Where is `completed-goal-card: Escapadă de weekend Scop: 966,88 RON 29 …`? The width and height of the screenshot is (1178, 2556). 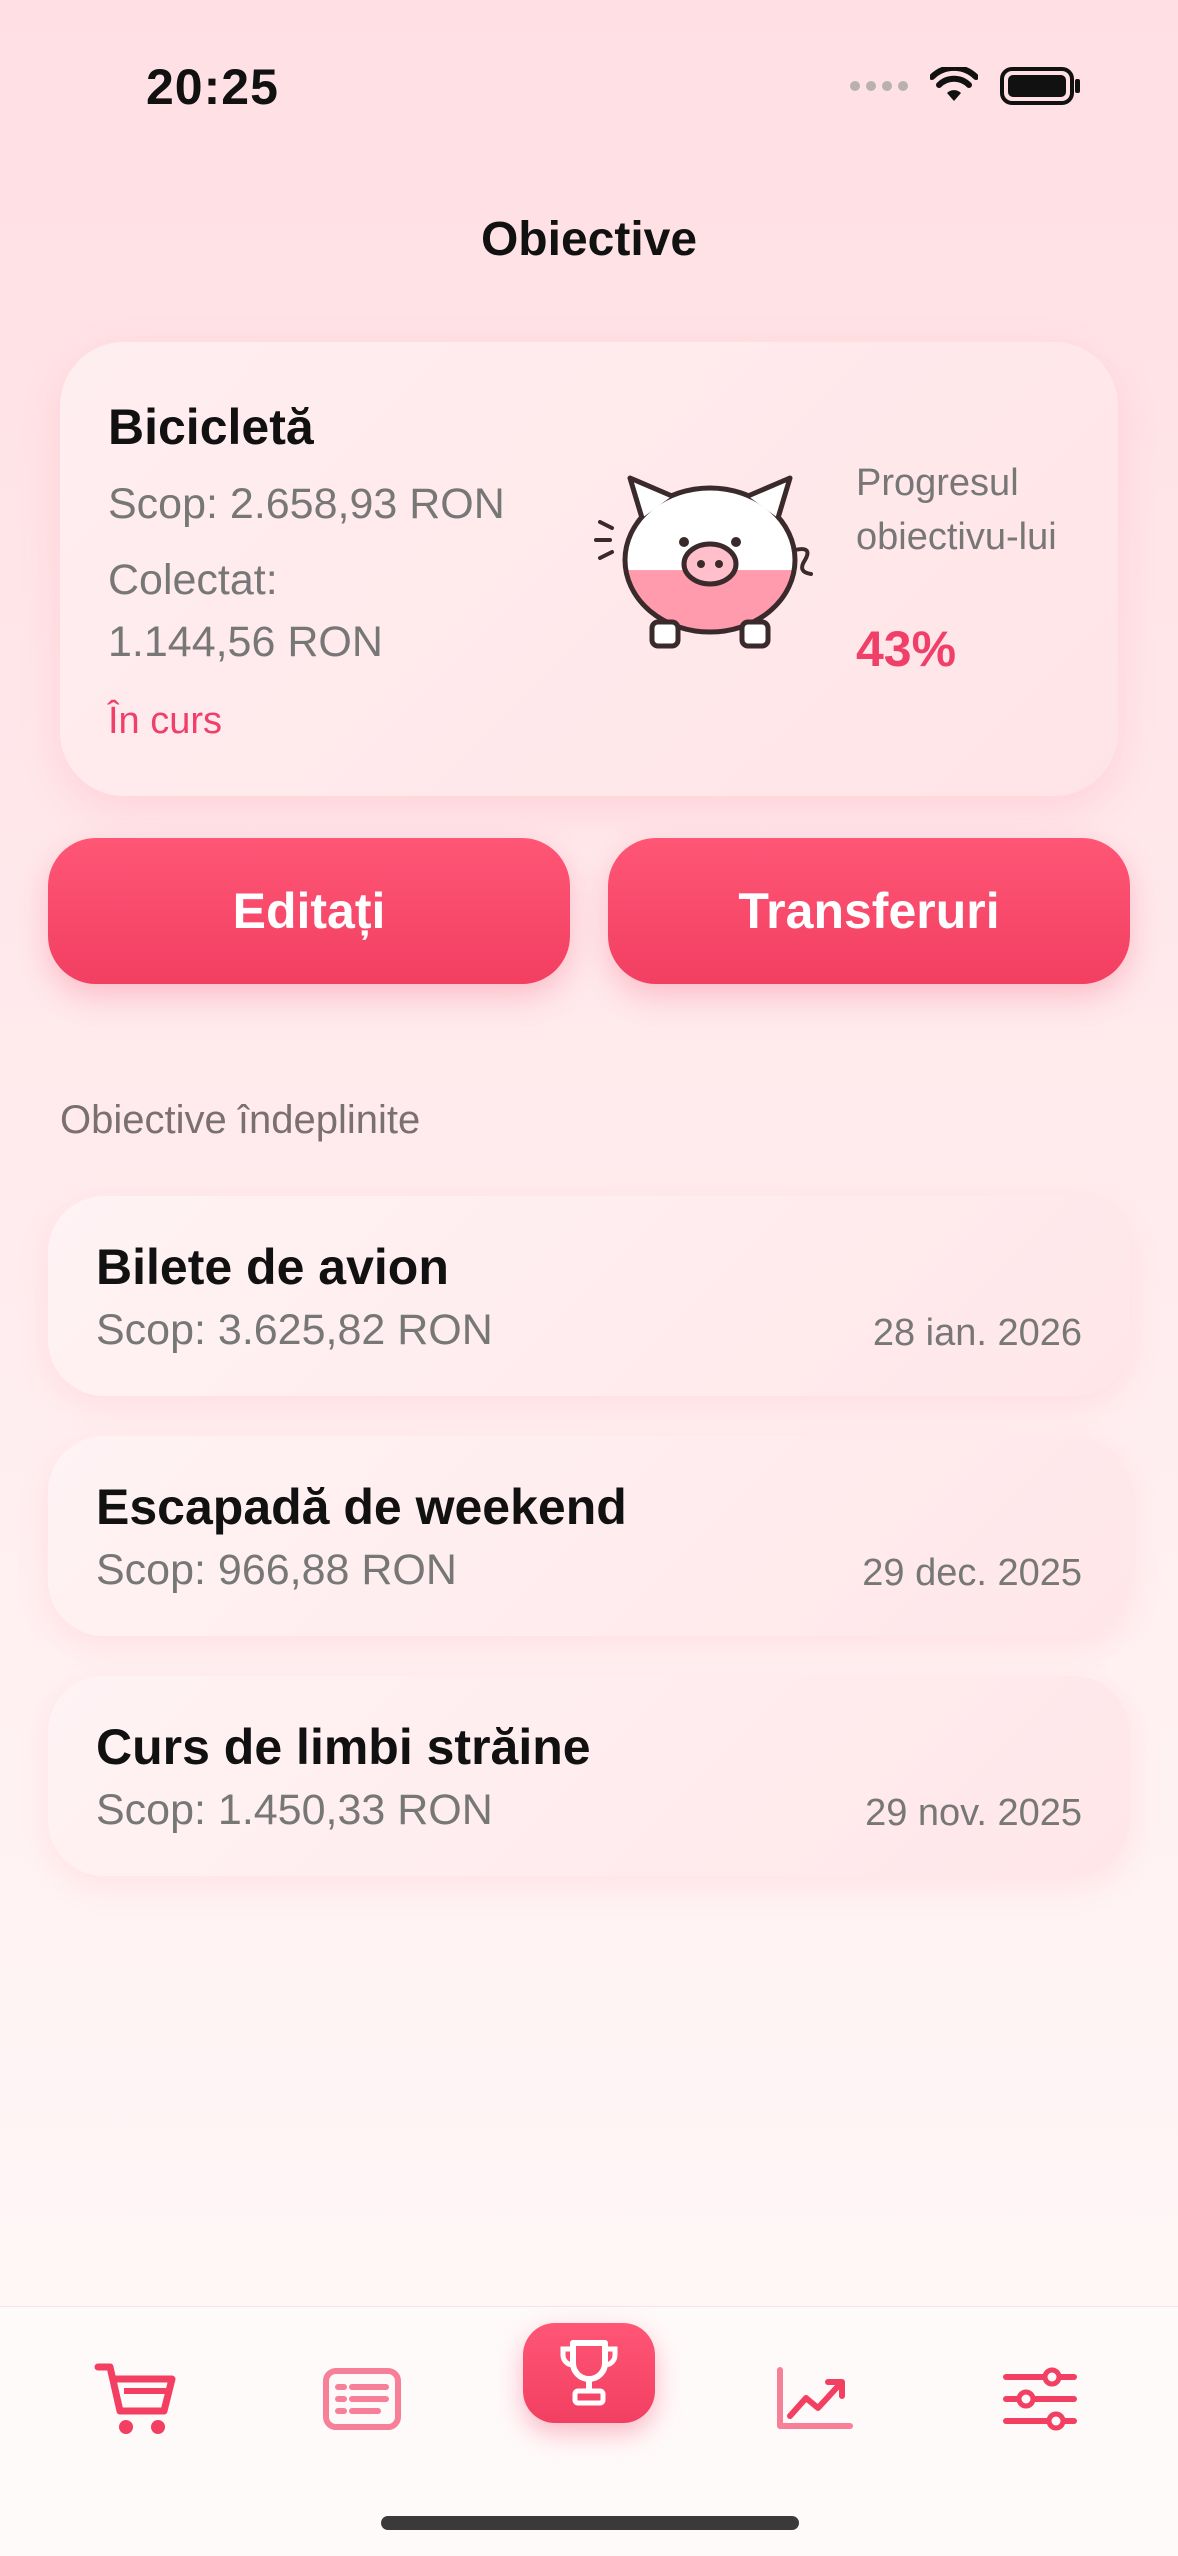 completed-goal-card: Escapadă de weekend Scop: 966,88 RON 29 … is located at coordinates (589, 1536).